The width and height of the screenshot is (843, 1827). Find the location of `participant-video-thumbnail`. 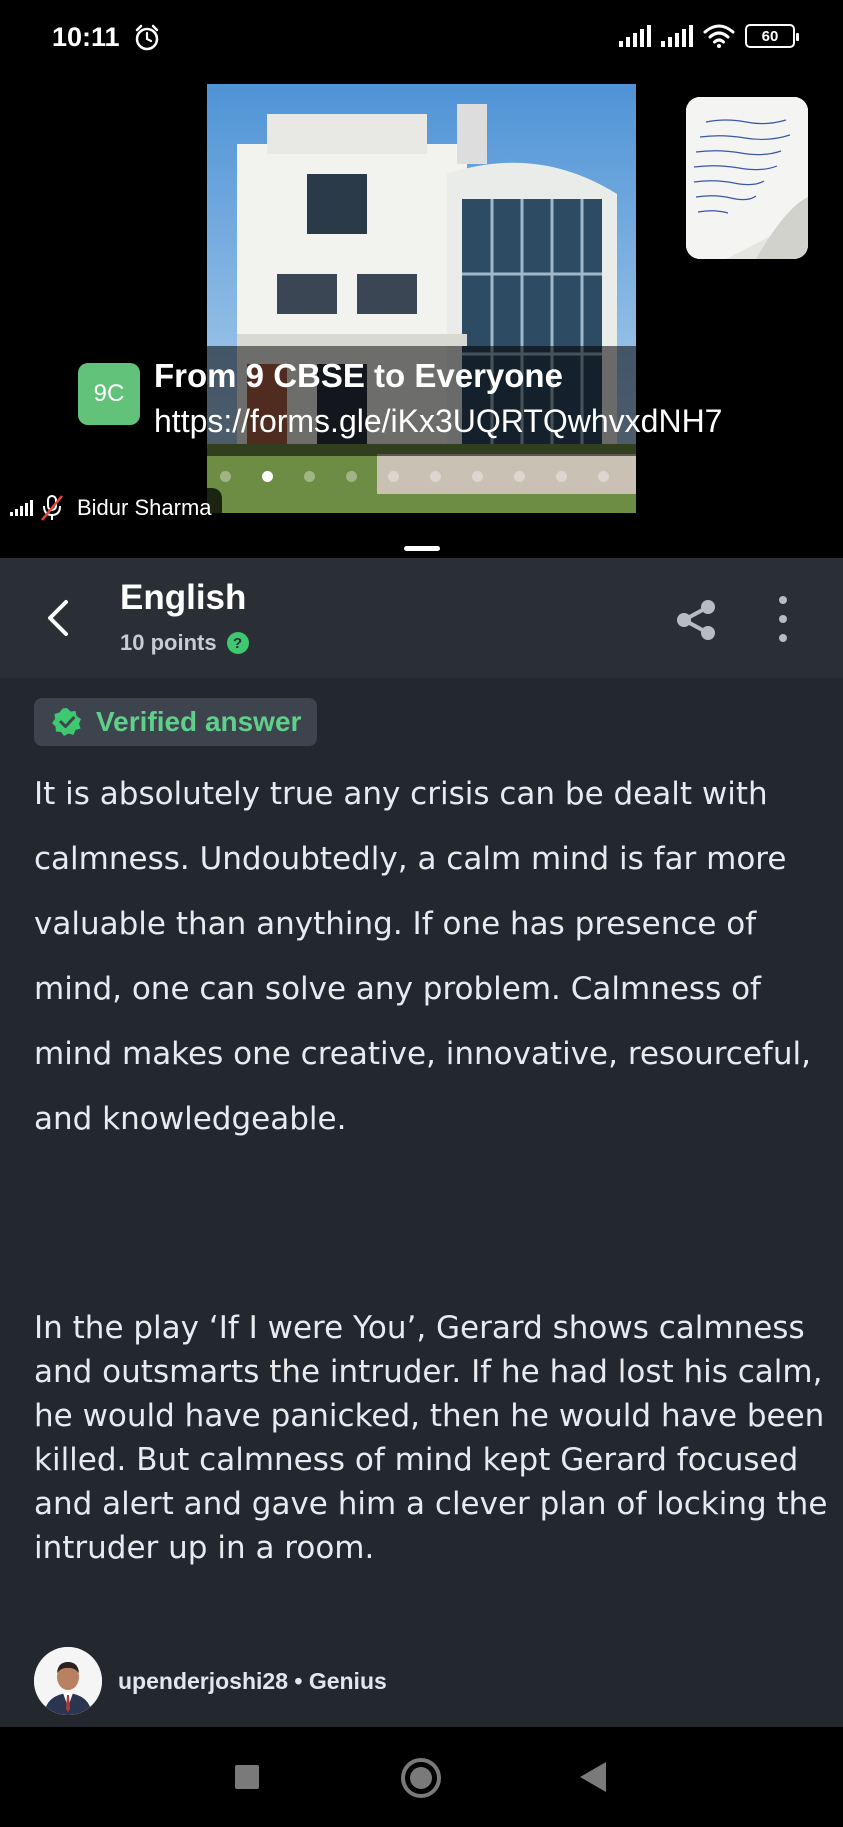

participant-video-thumbnail is located at coordinates (747, 178).